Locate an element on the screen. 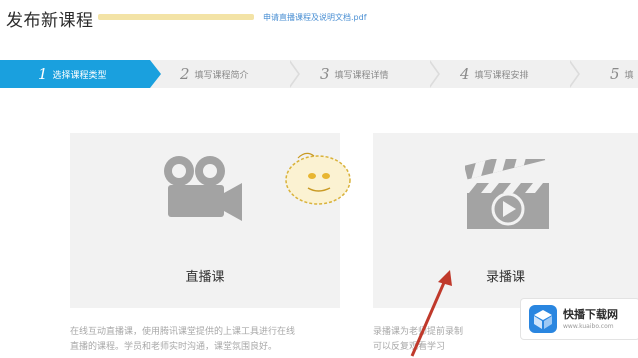 This screenshot has height=358, width=638. step-5: 5填 is located at coordinates (622, 74).